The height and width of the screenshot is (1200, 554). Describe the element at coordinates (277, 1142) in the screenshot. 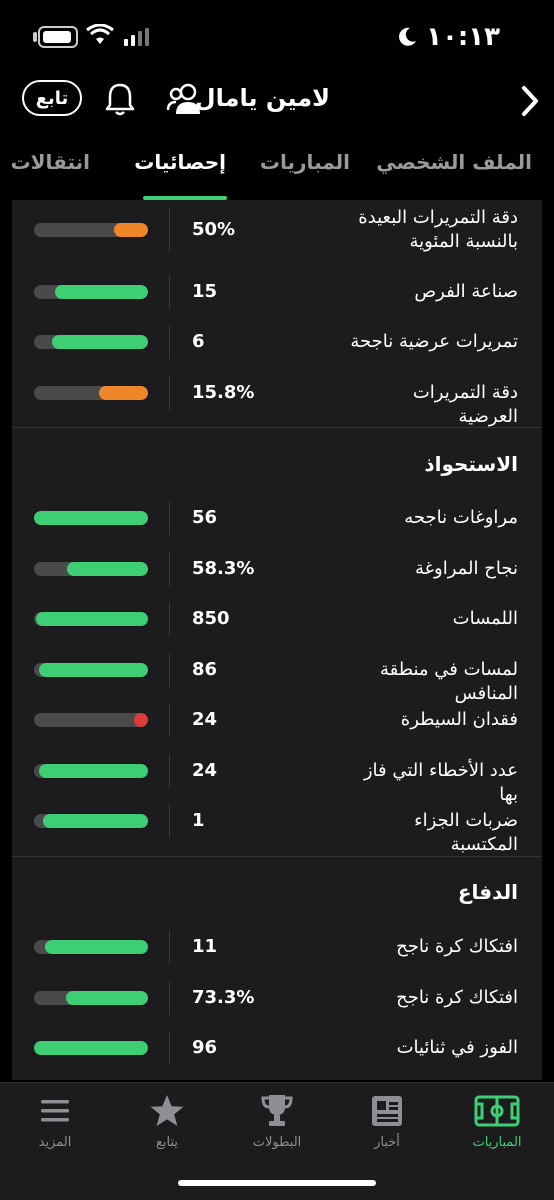

I see `nav-leagues-label: البطولات` at that location.